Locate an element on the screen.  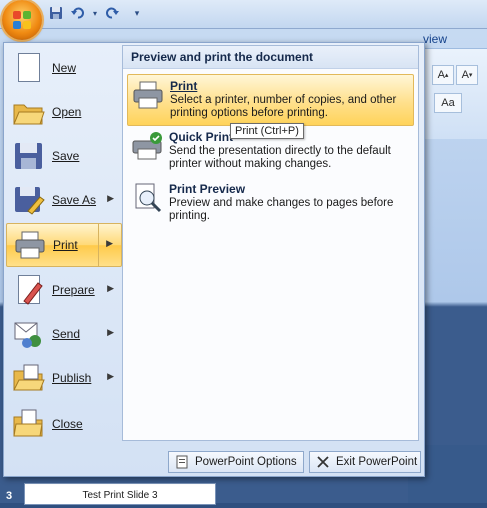
menu-item-prepare: Prepare ▶ is located at coordinates (64, 290).